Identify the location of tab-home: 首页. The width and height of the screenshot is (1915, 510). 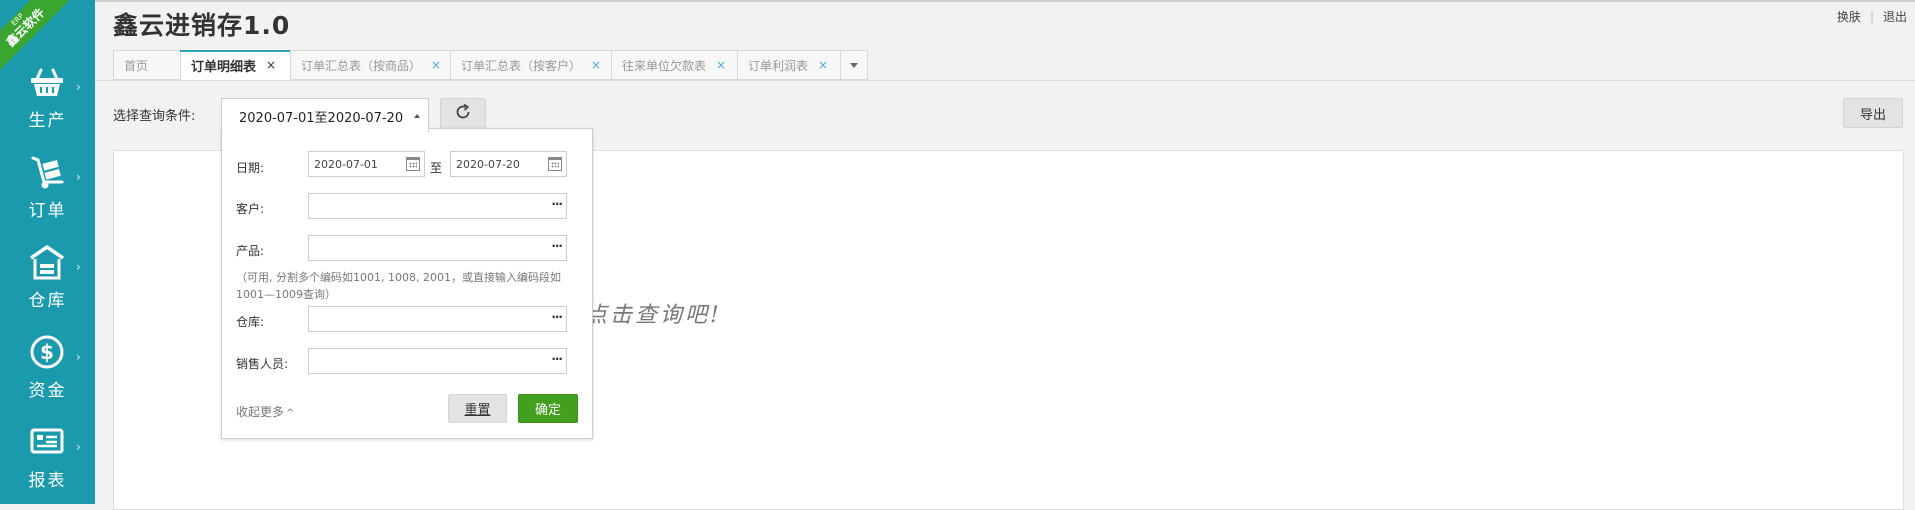
(146, 65).